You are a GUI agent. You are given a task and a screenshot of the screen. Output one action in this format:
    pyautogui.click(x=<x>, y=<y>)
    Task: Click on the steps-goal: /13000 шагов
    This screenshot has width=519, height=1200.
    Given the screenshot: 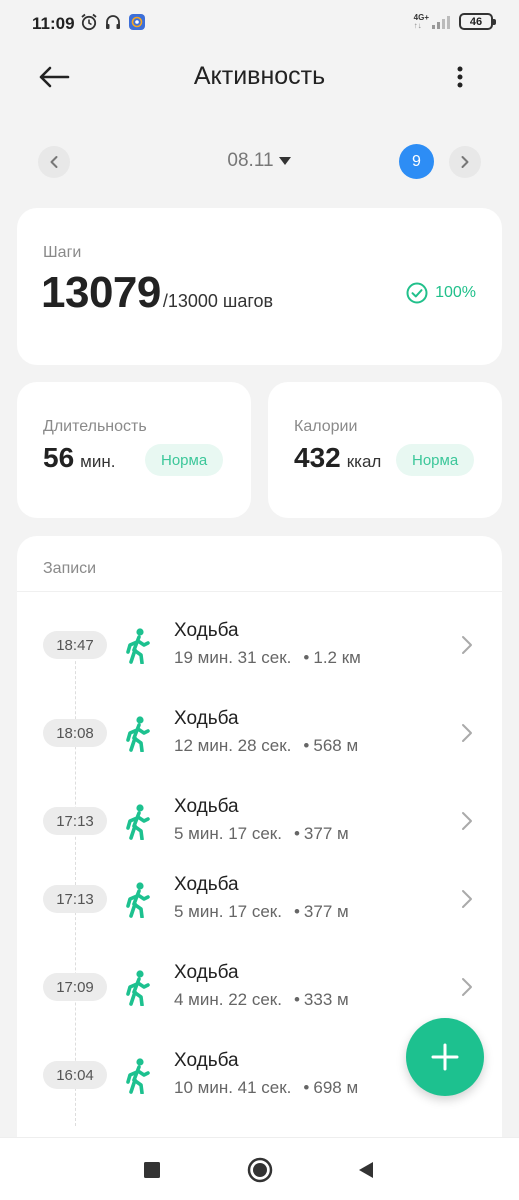 What is the action you would take?
    pyautogui.click(x=218, y=301)
    